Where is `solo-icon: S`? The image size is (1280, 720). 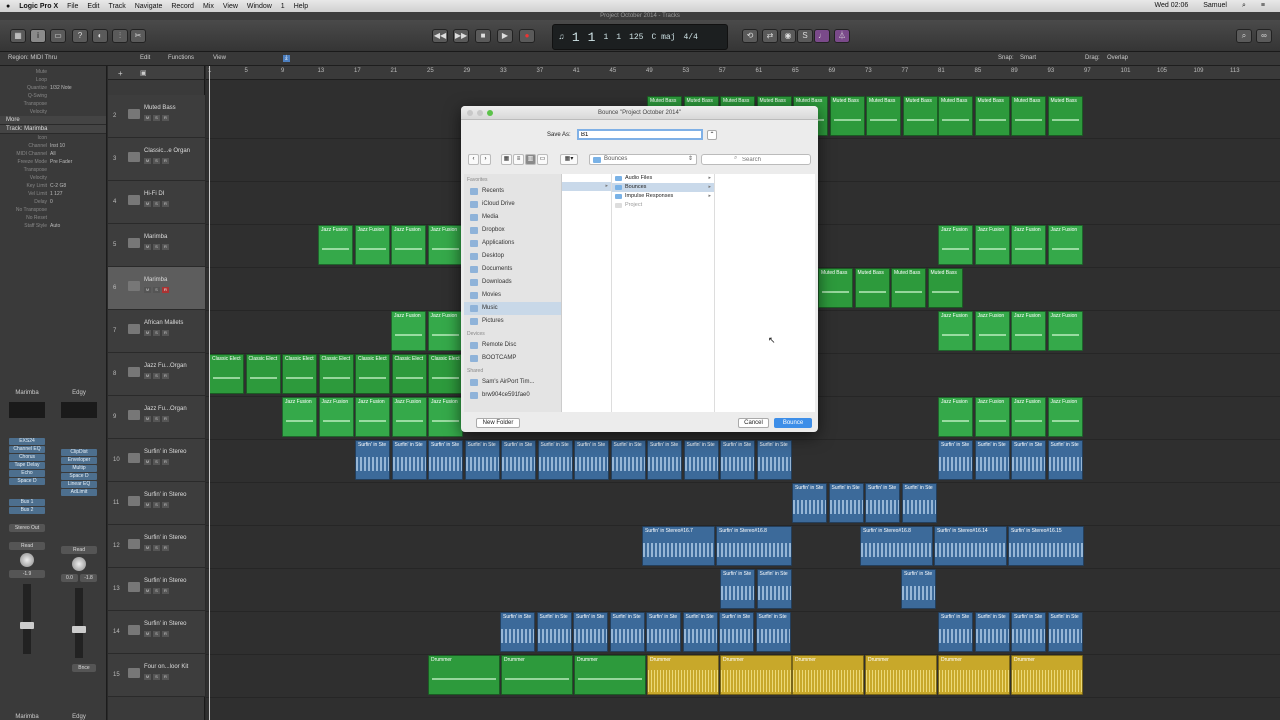 solo-icon: S is located at coordinates (805, 36).